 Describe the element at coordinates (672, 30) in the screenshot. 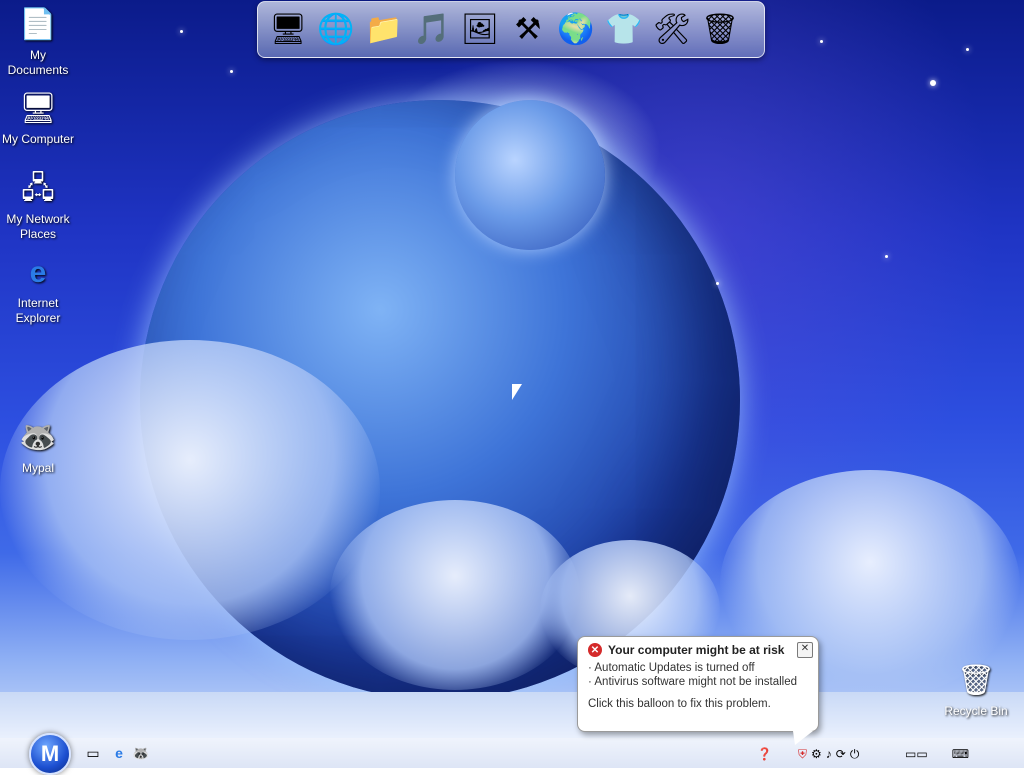

I see `settings-tools-icon: 🛠` at that location.